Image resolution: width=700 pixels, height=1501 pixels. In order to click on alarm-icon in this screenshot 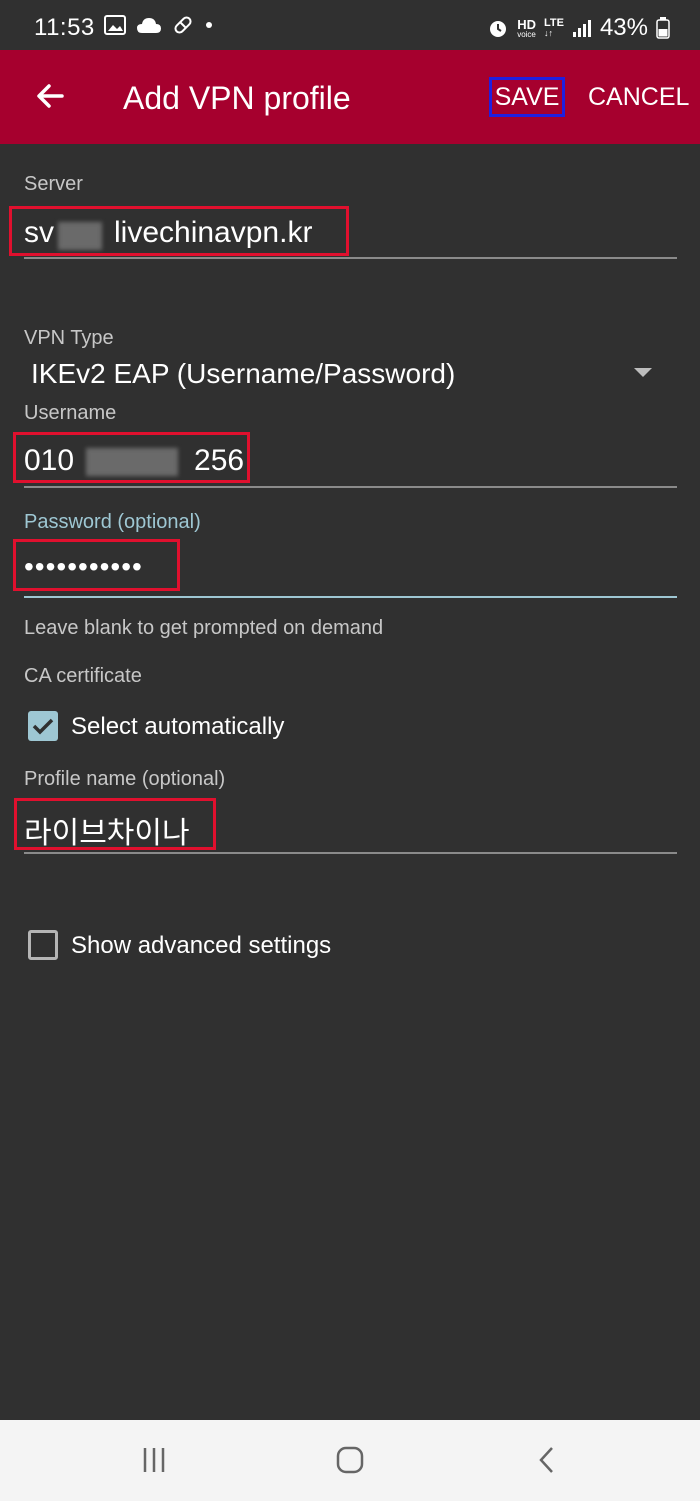, I will do `click(498, 29)`.